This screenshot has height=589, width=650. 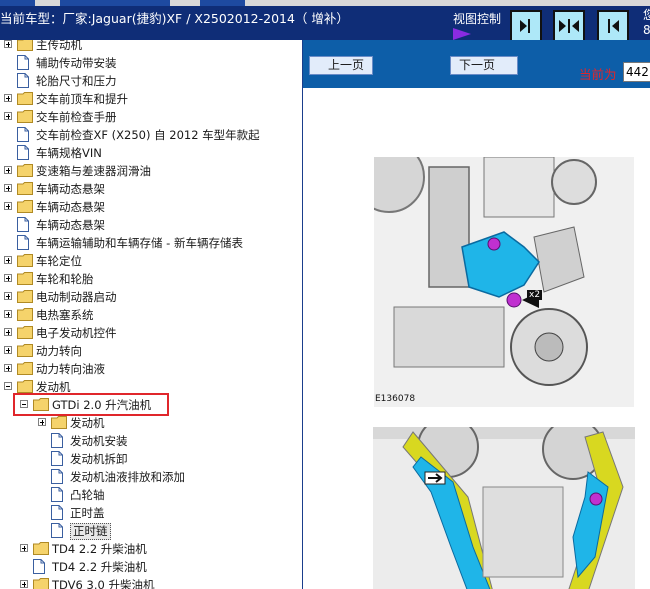 I want to click on tree-item: 发动机油液排放和添加, so click(x=150, y=477).